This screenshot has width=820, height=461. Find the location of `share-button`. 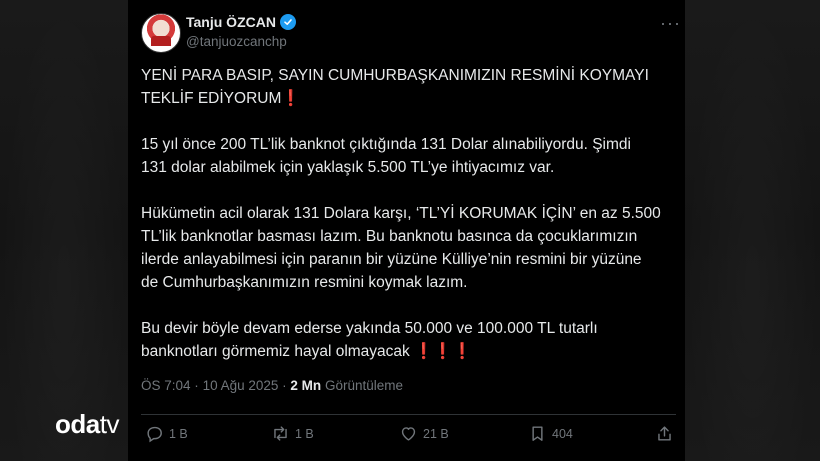

share-button is located at coordinates (664, 433).